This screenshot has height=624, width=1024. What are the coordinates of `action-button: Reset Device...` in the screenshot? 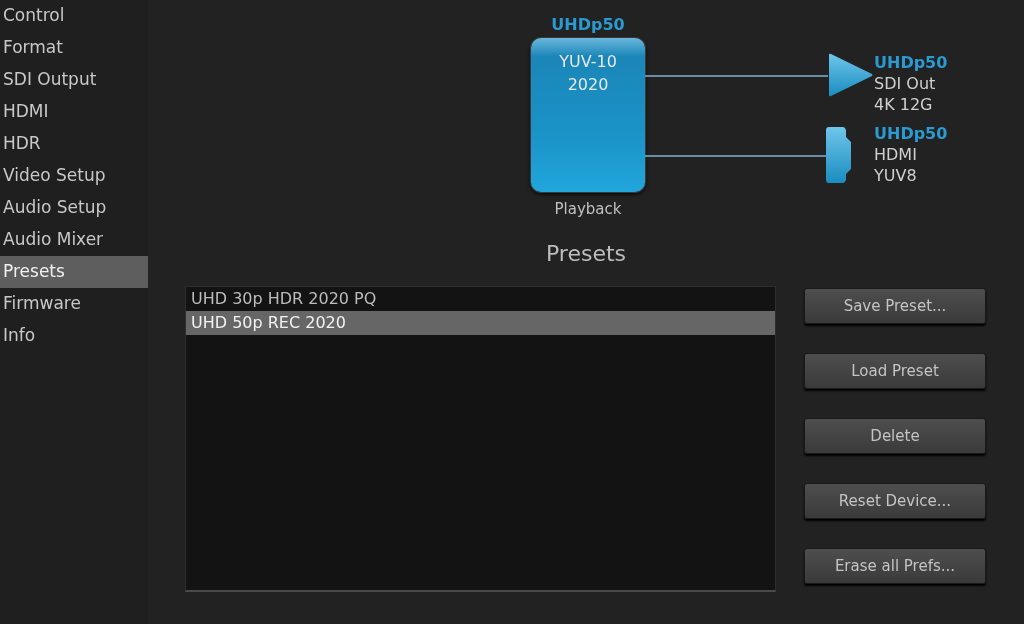 It's located at (895, 501).